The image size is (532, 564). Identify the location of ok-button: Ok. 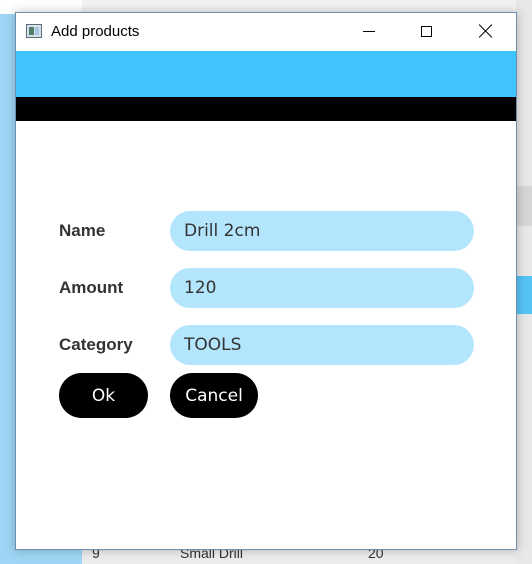
(103, 395).